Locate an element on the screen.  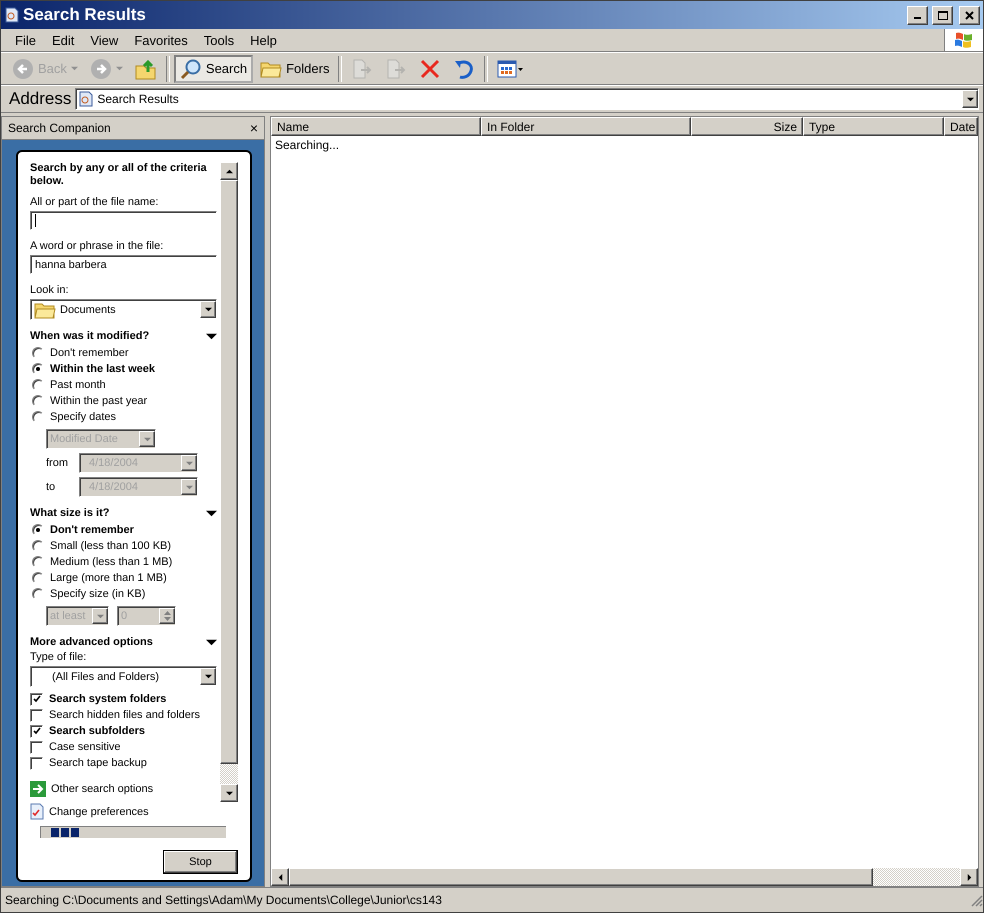
column-header: In Folder is located at coordinates (586, 126).